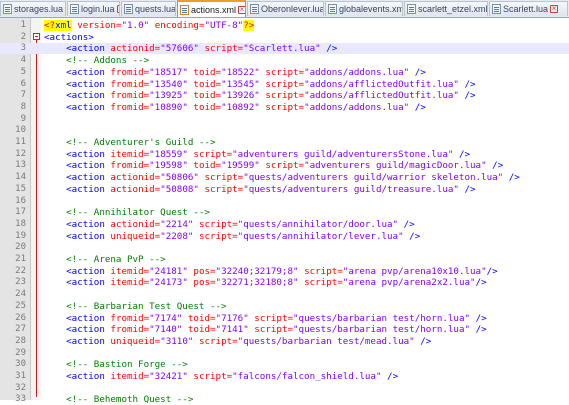 The image size is (569, 405). I want to click on code-line: 11 <!-- Adventurer's Guild -->, so click(284, 142).